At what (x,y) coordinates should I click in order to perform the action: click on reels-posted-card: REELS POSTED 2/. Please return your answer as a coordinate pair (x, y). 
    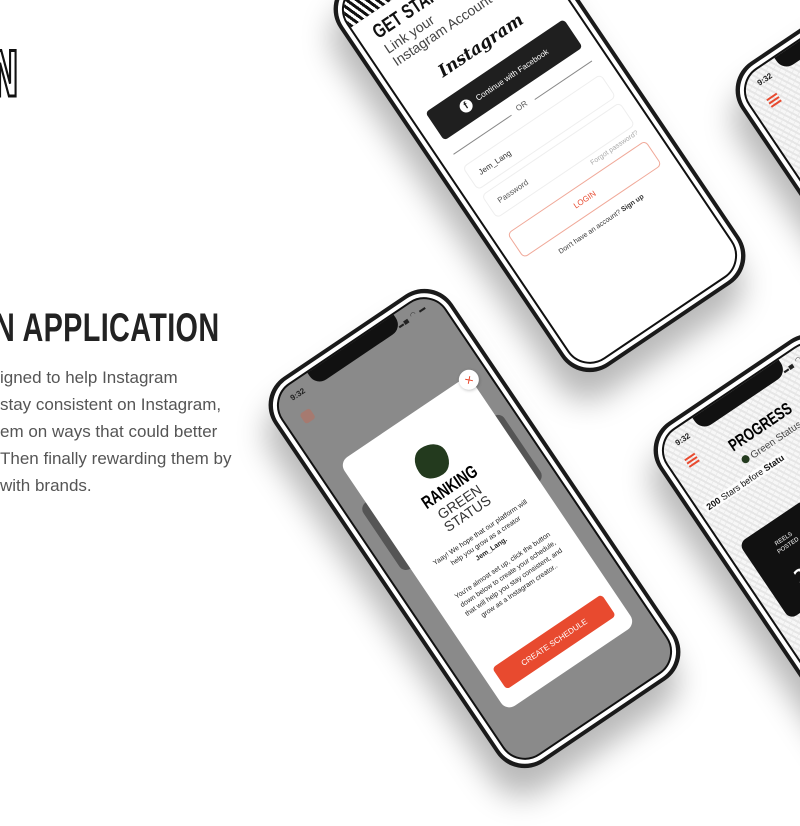
    Looking at the image, I should click on (769, 559).